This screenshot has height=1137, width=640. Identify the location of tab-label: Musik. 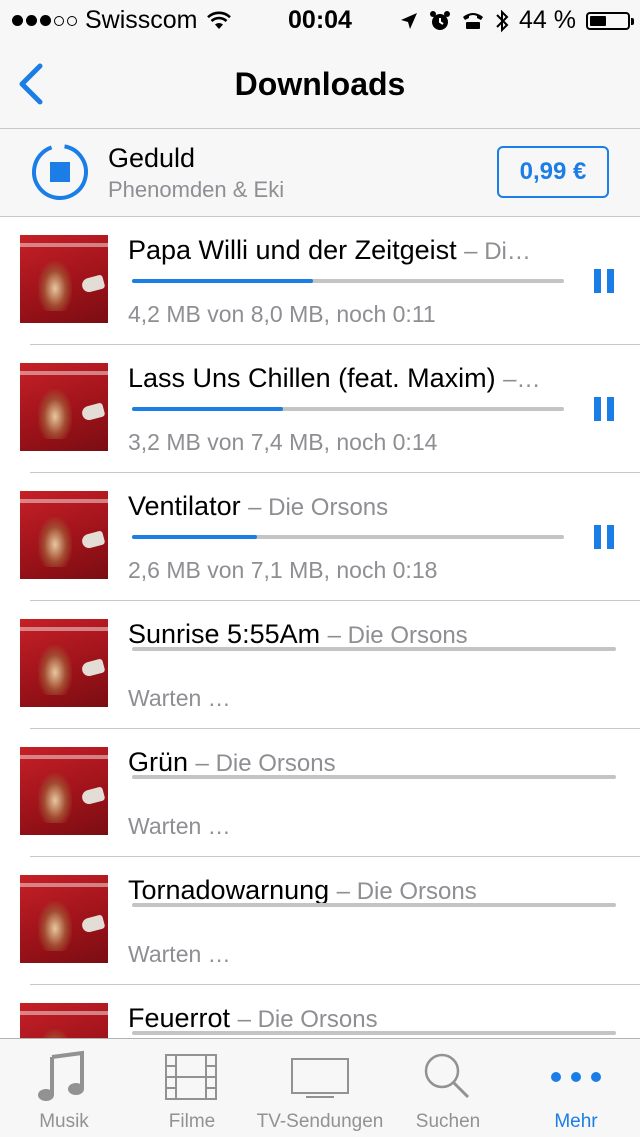
(64, 1121).